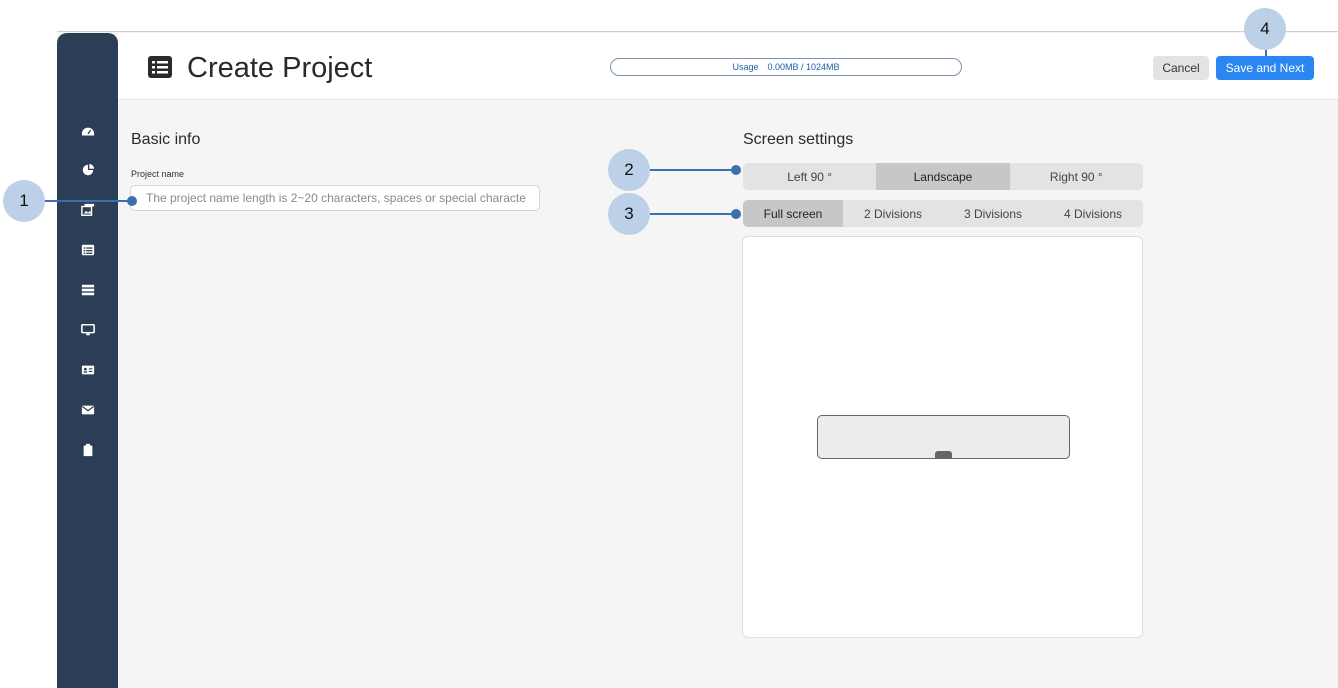  What do you see at coordinates (1266, 53) in the screenshot?
I see `callout-4-line` at bounding box center [1266, 53].